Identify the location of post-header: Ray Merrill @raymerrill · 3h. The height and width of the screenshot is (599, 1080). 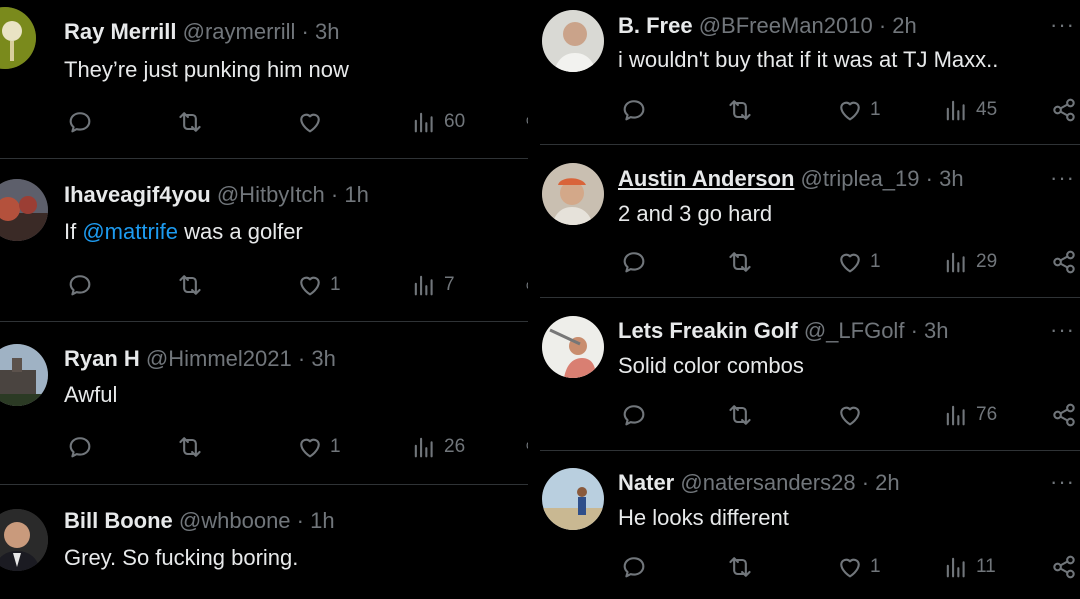
(201, 32).